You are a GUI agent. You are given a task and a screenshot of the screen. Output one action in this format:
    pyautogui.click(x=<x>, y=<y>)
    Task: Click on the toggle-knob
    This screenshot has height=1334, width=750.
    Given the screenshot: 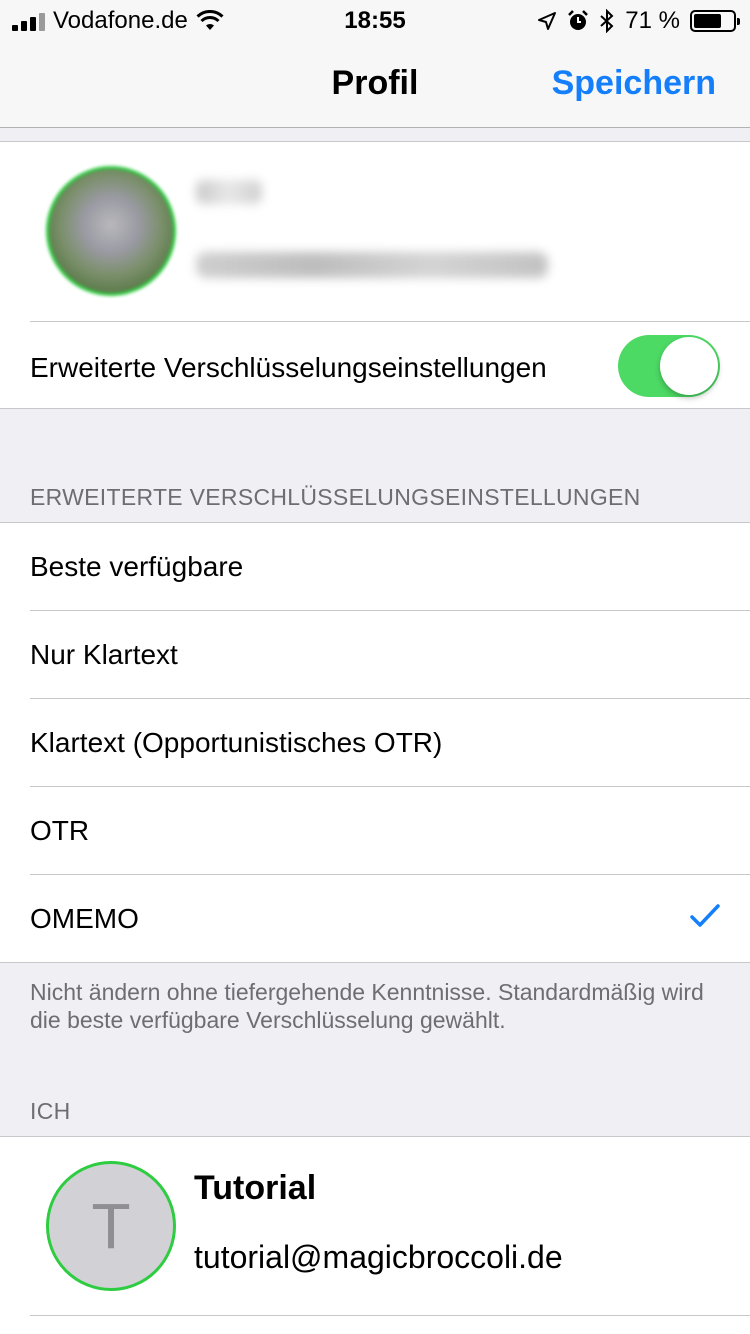 What is the action you would take?
    pyautogui.click(x=689, y=366)
    